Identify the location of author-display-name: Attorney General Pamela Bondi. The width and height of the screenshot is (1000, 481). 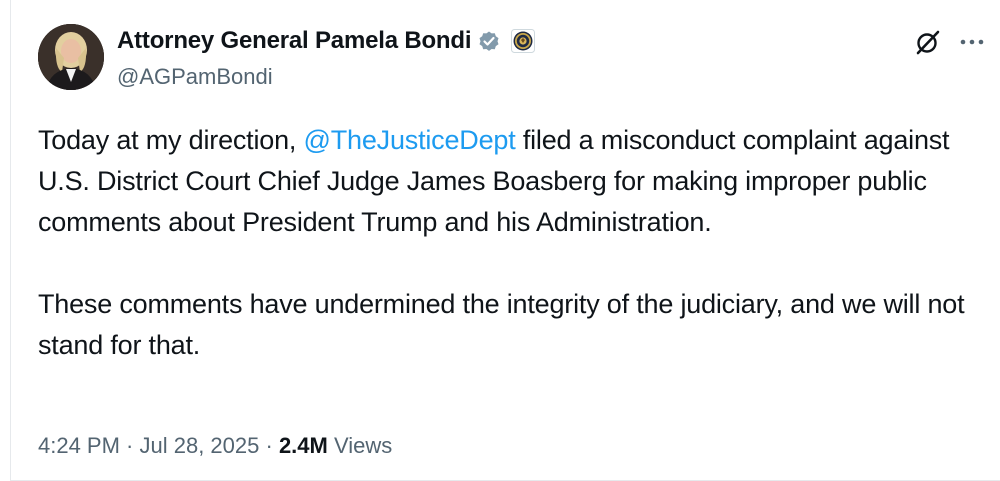
(294, 41).